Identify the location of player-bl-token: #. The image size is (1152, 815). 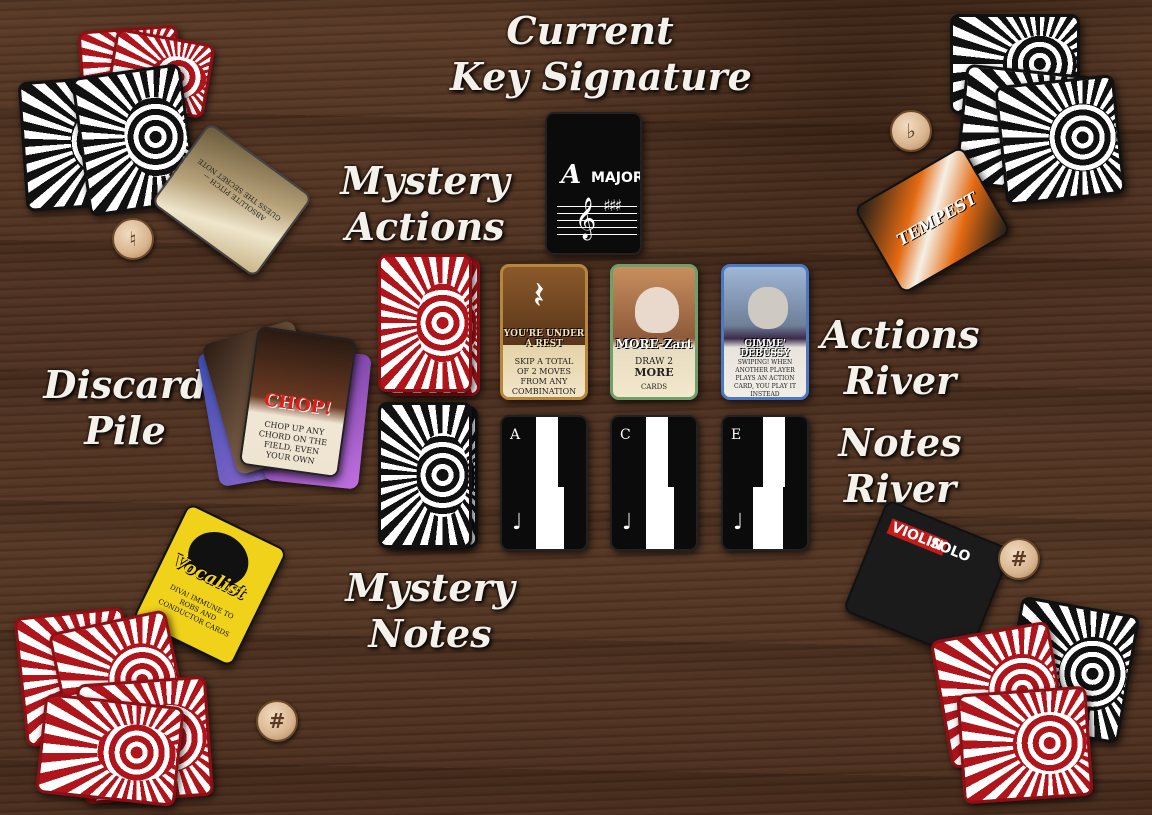
(277, 721).